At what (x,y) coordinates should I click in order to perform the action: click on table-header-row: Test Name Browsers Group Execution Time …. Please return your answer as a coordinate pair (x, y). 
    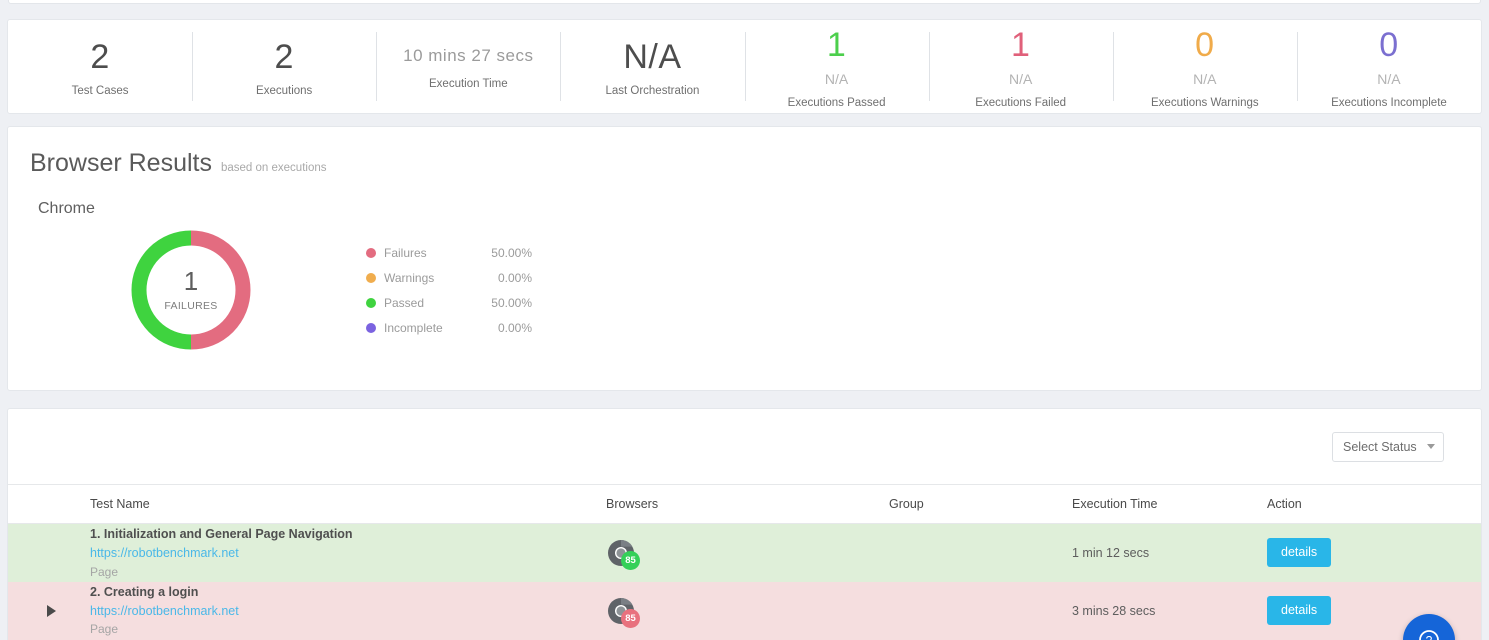
    Looking at the image, I should click on (744, 504).